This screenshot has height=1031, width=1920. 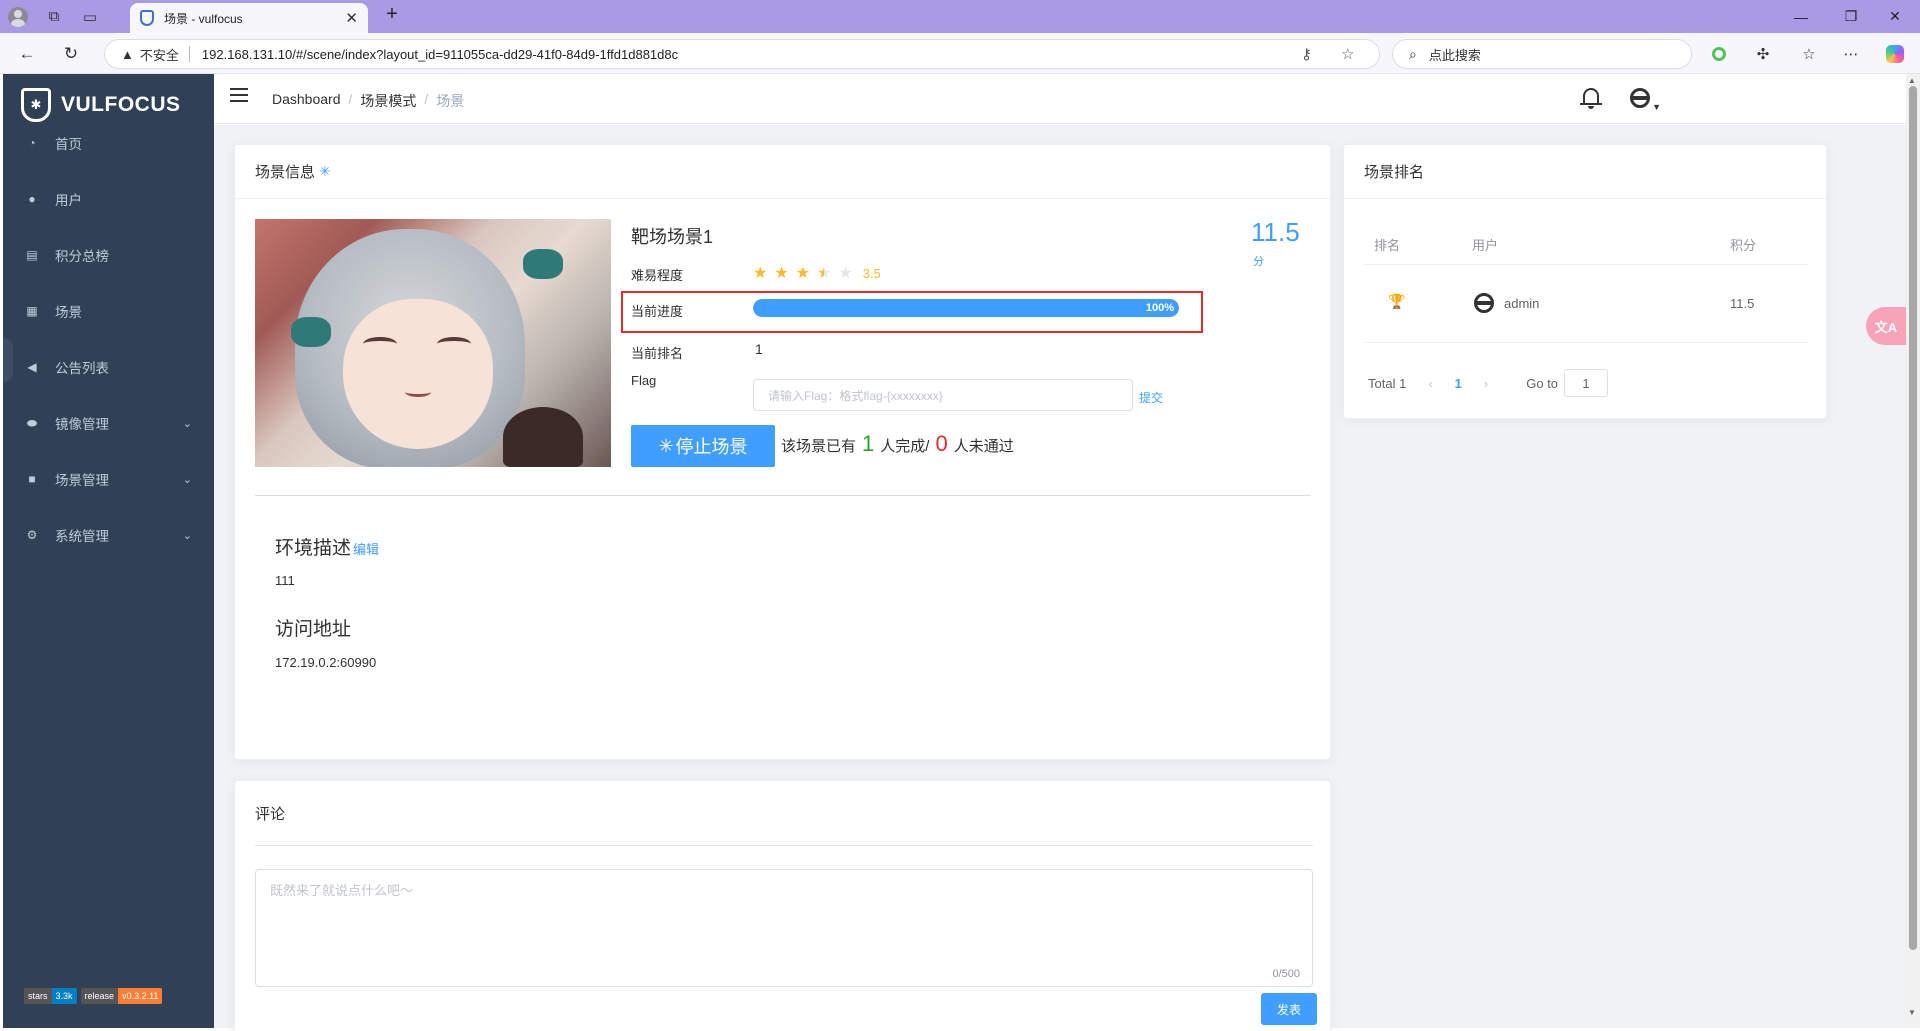 What do you see at coordinates (18, 16) in the screenshot?
I see `profile-button` at bounding box center [18, 16].